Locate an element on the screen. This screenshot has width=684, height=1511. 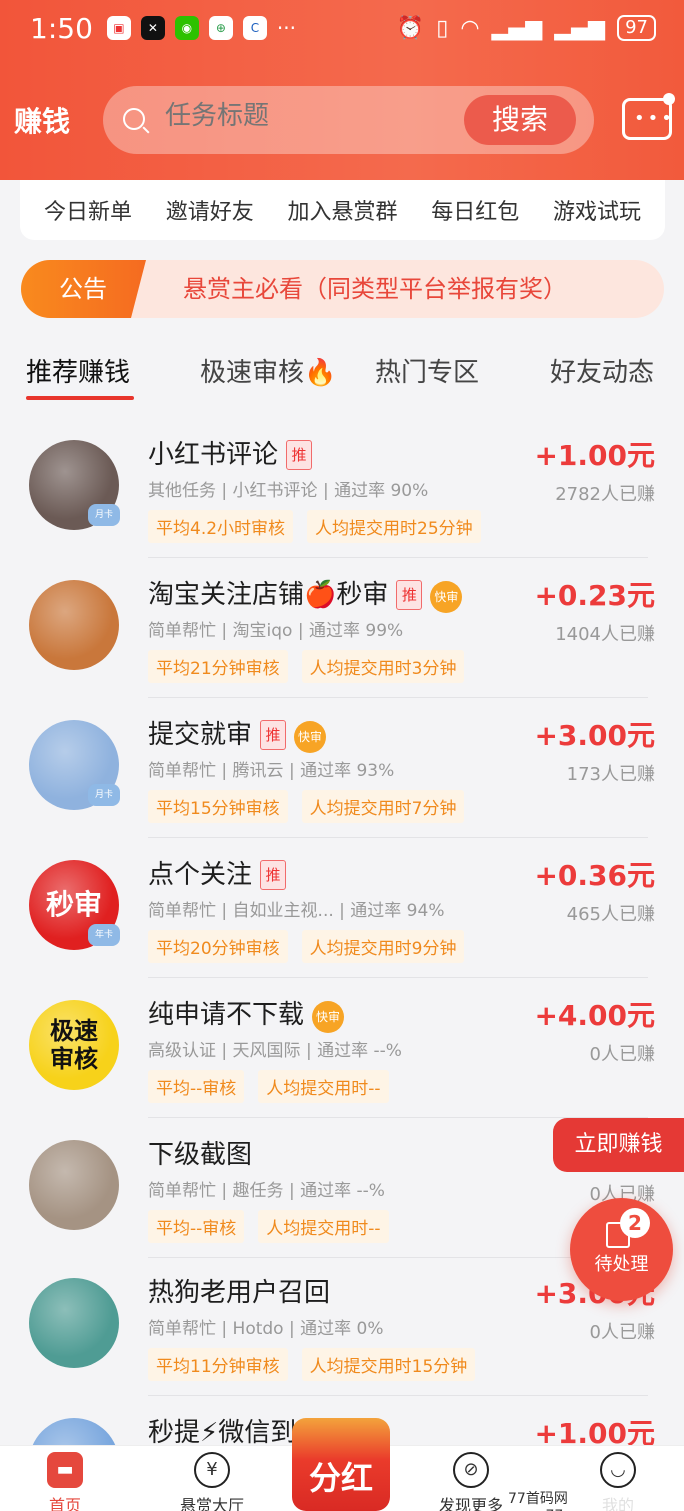
watermark: 77首码网 www.77smw.com is located at coordinates (594, 1499).